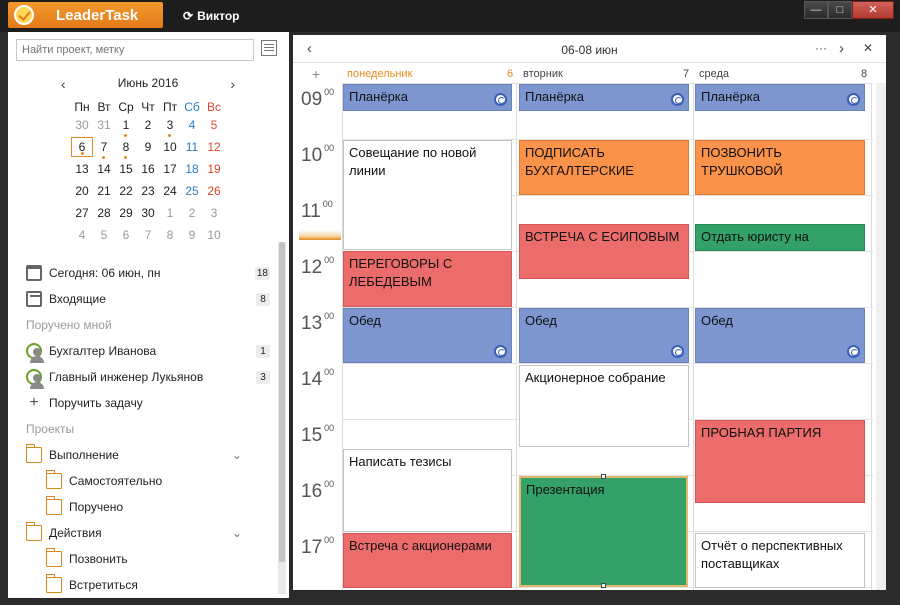  I want to click on add-column-button: +, so click(316, 74).